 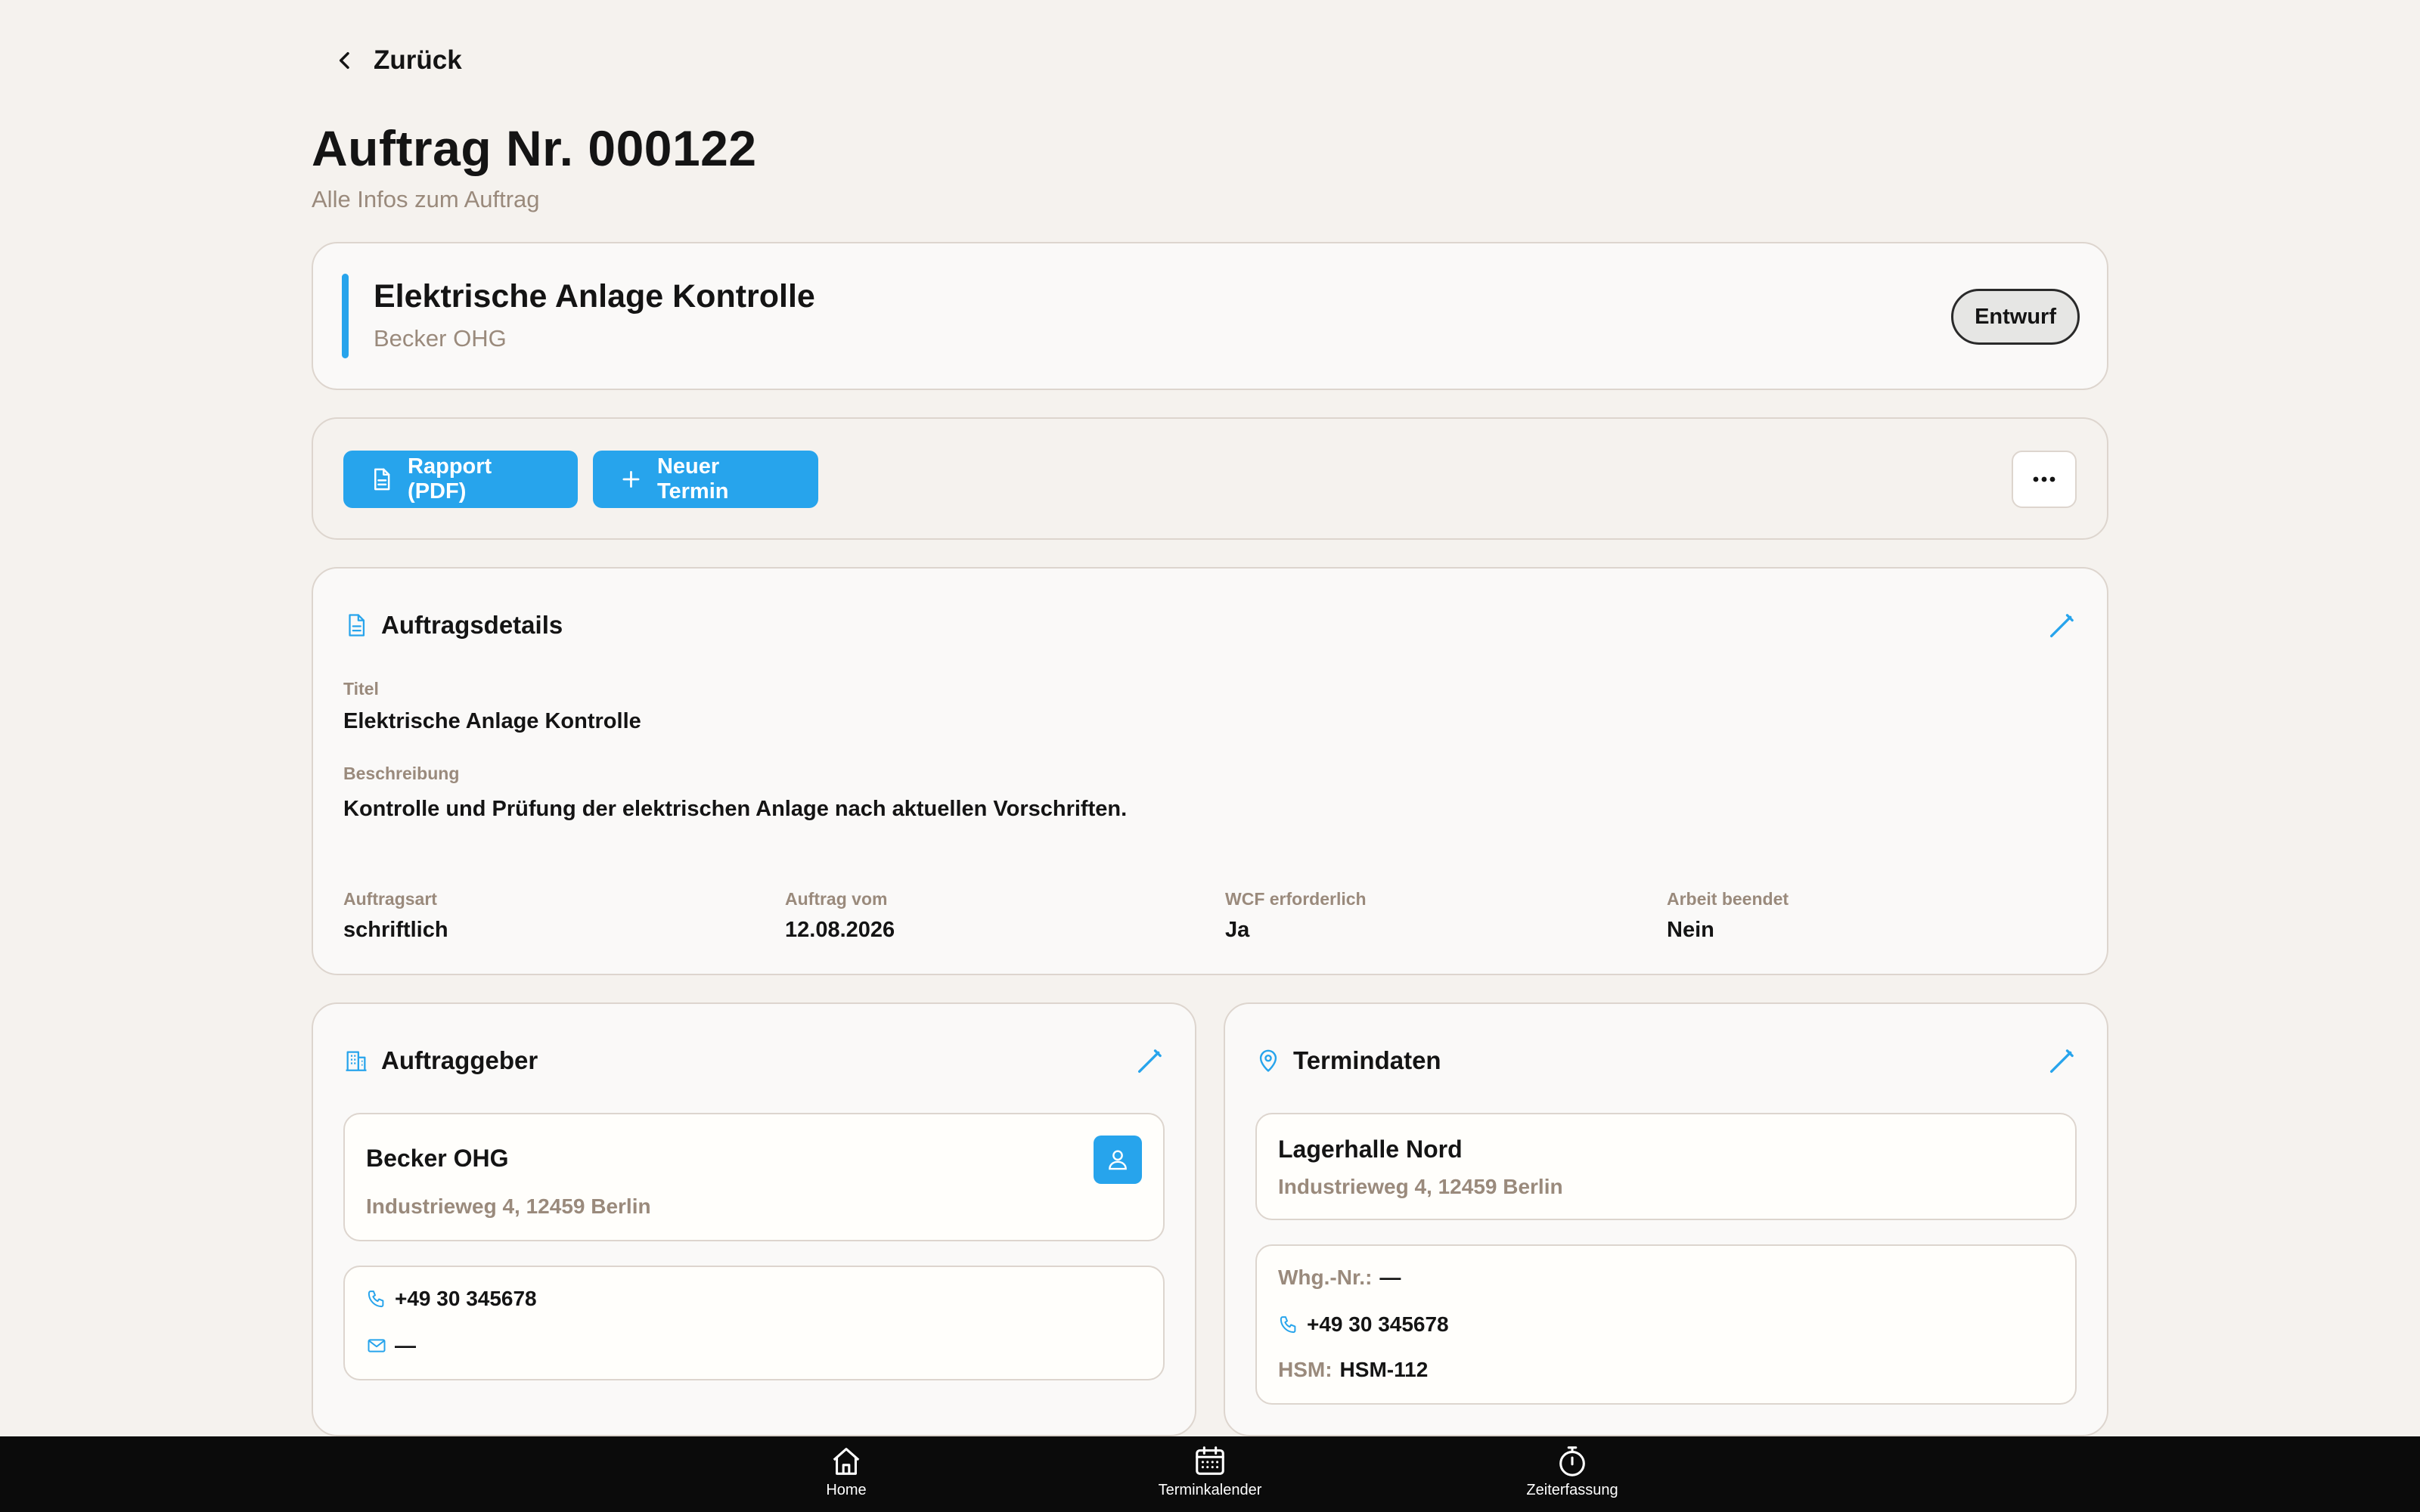 I want to click on hsm-label: HSM:, so click(x=1305, y=1369).